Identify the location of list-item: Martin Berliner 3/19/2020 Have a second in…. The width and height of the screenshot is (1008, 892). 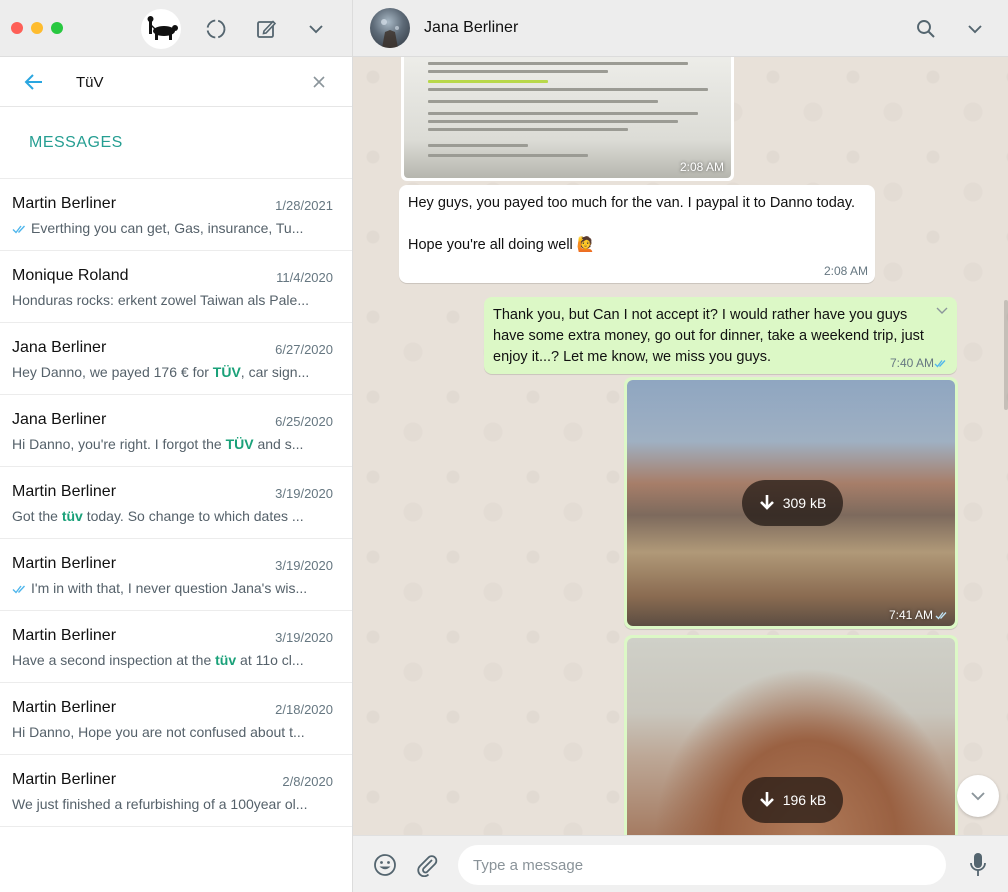
(176, 647).